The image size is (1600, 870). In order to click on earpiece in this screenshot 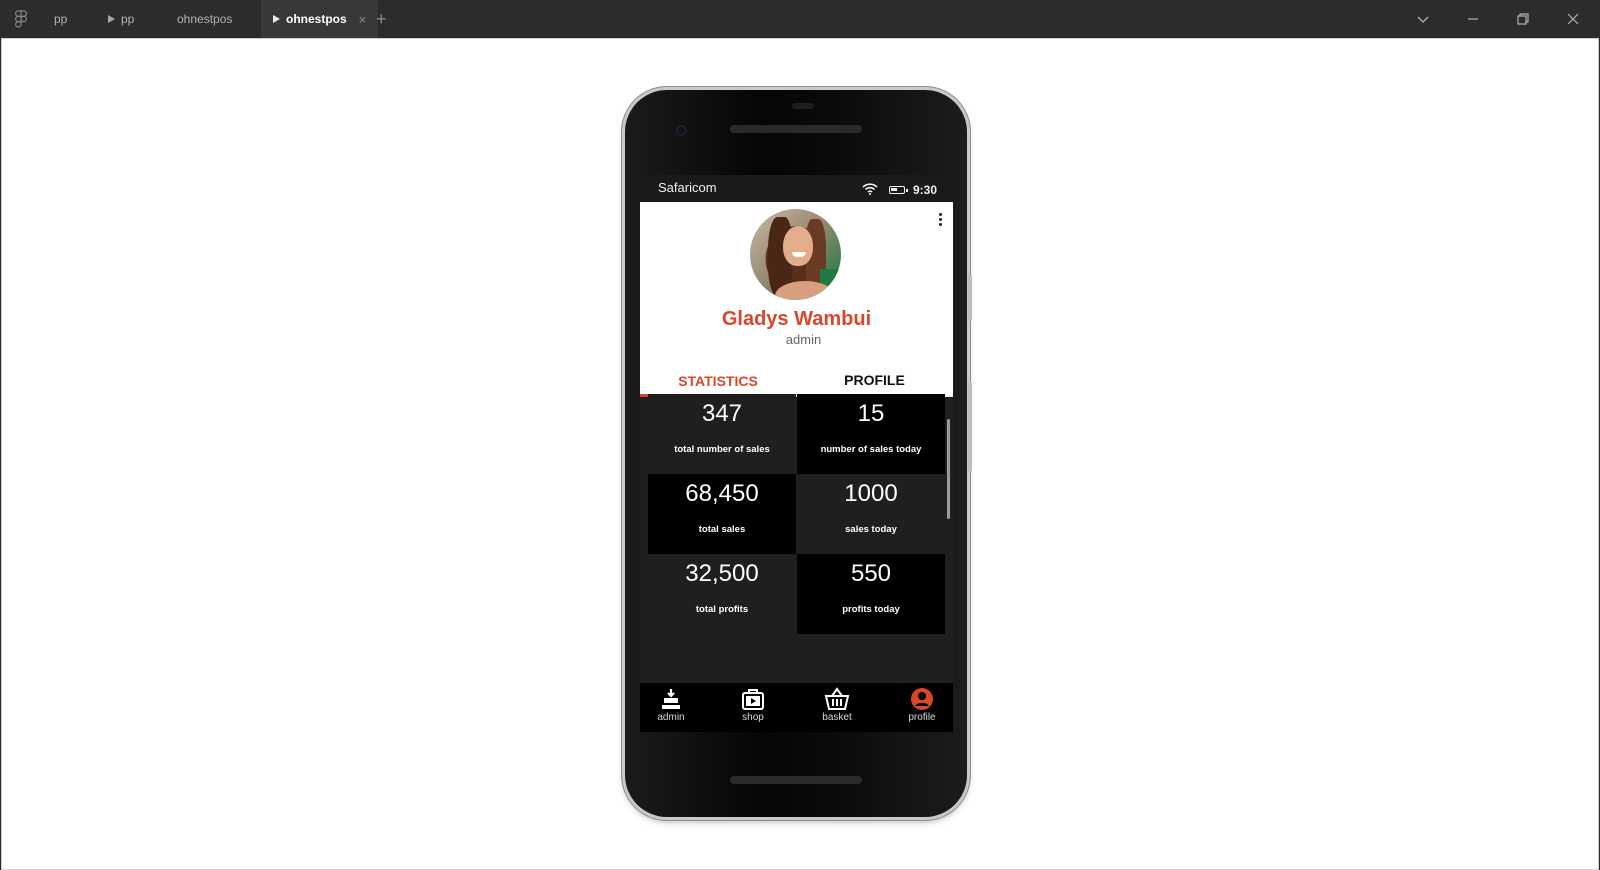, I will do `click(803, 106)`.